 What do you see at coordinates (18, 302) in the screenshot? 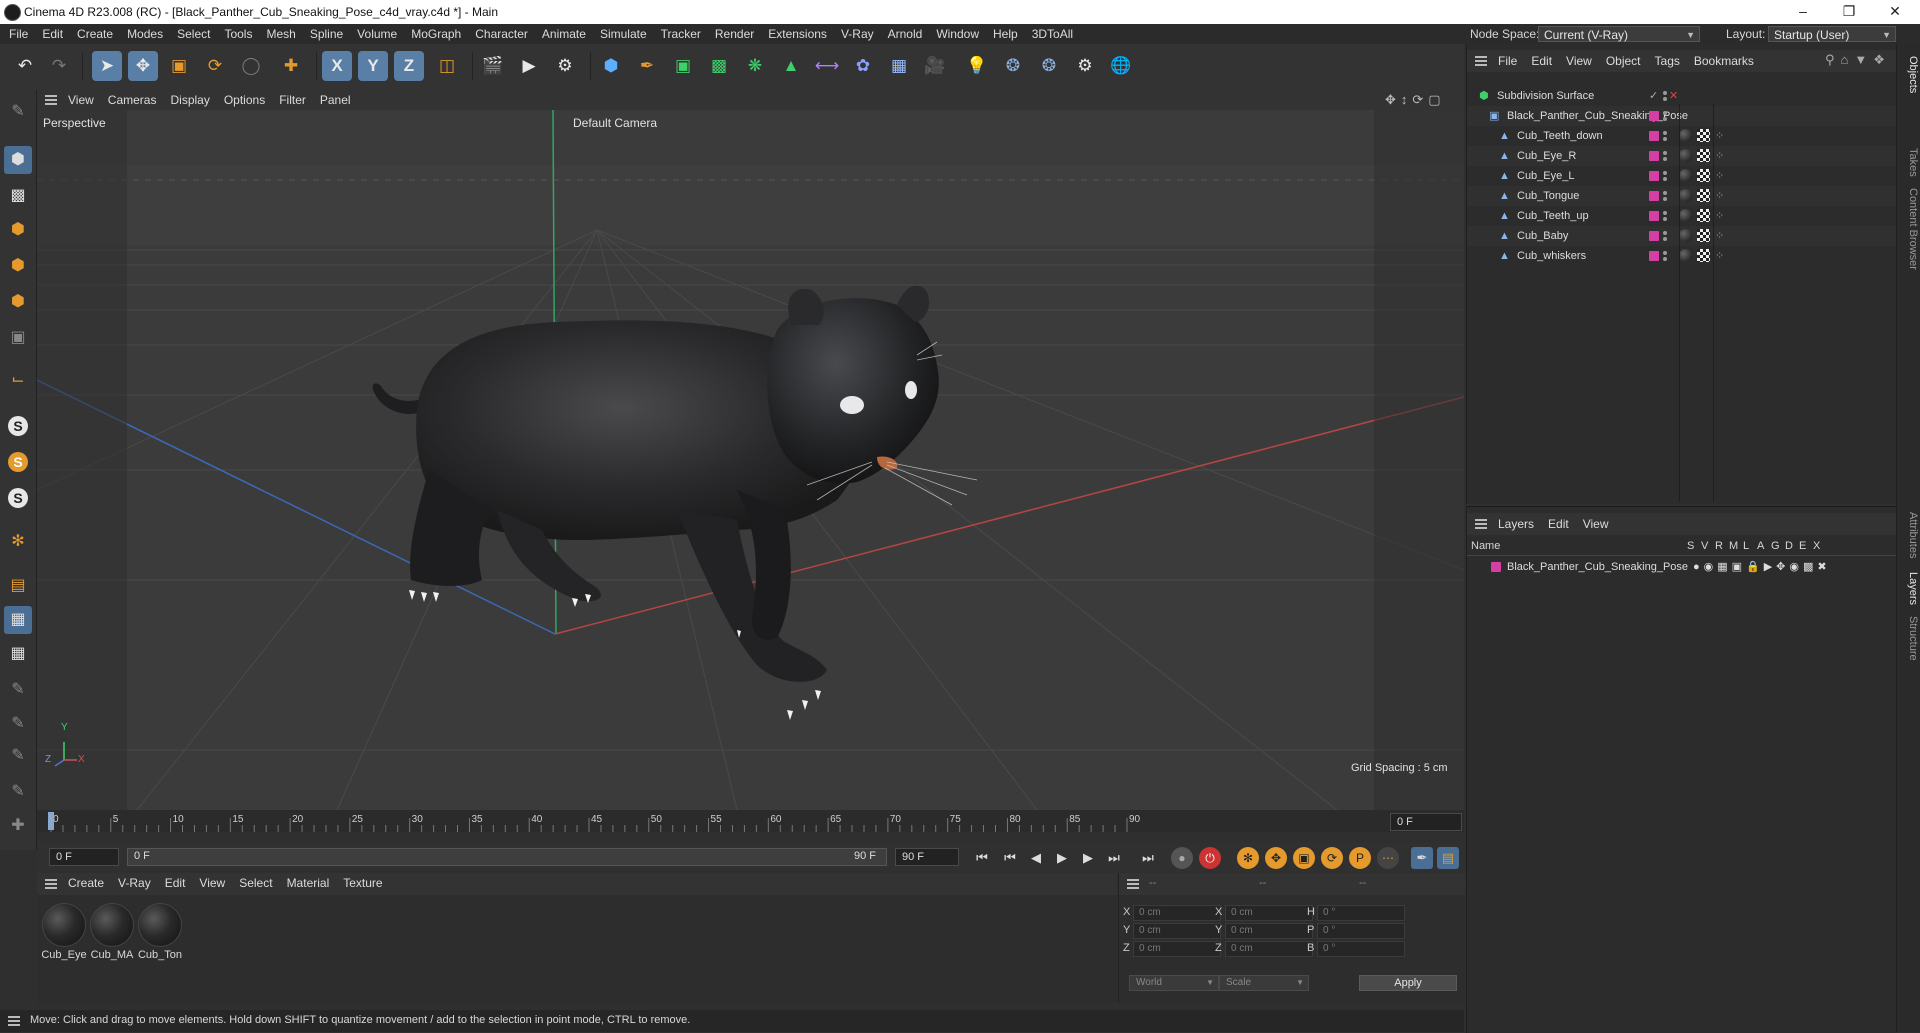
I see `polygons-mode-icon: ⬢` at bounding box center [18, 302].